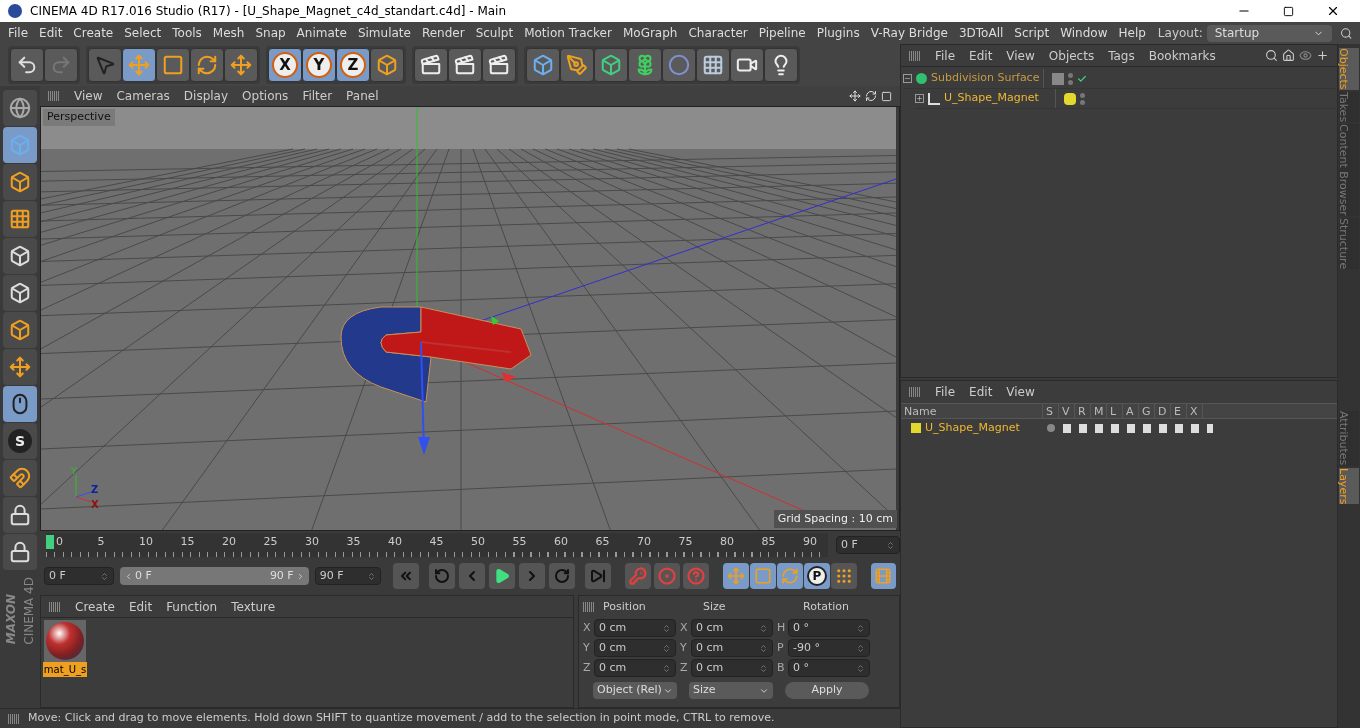 Image resolution: width=1360 pixels, height=728 pixels. I want to click on layer-row: U_Shape_Magnet, so click(1119, 428).